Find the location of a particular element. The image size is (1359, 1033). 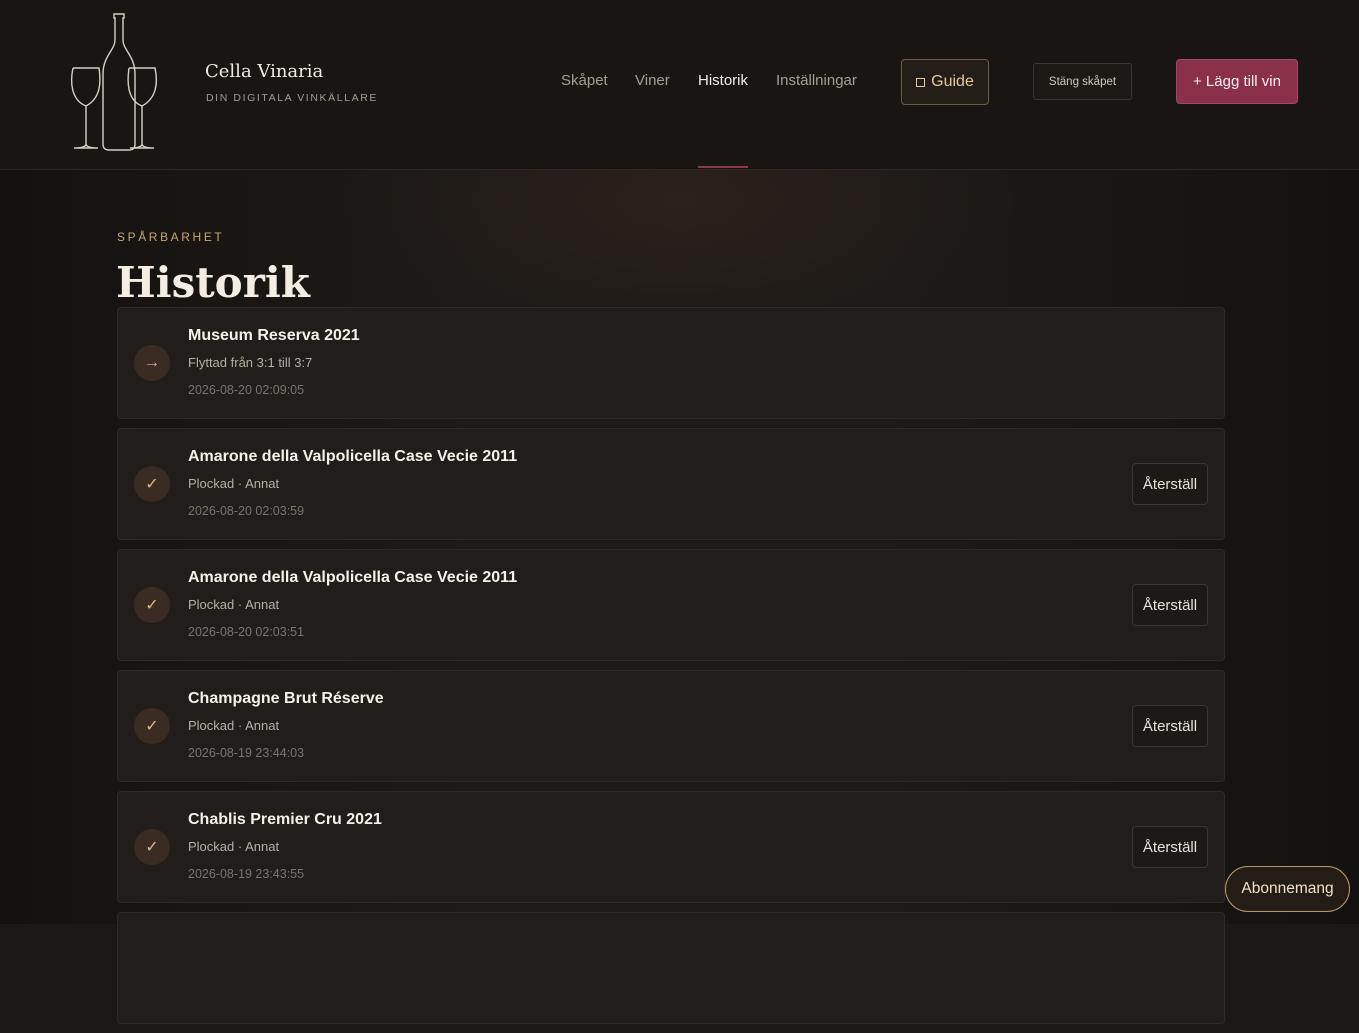

subscription-button: Abonnemang is located at coordinates (1287, 889).